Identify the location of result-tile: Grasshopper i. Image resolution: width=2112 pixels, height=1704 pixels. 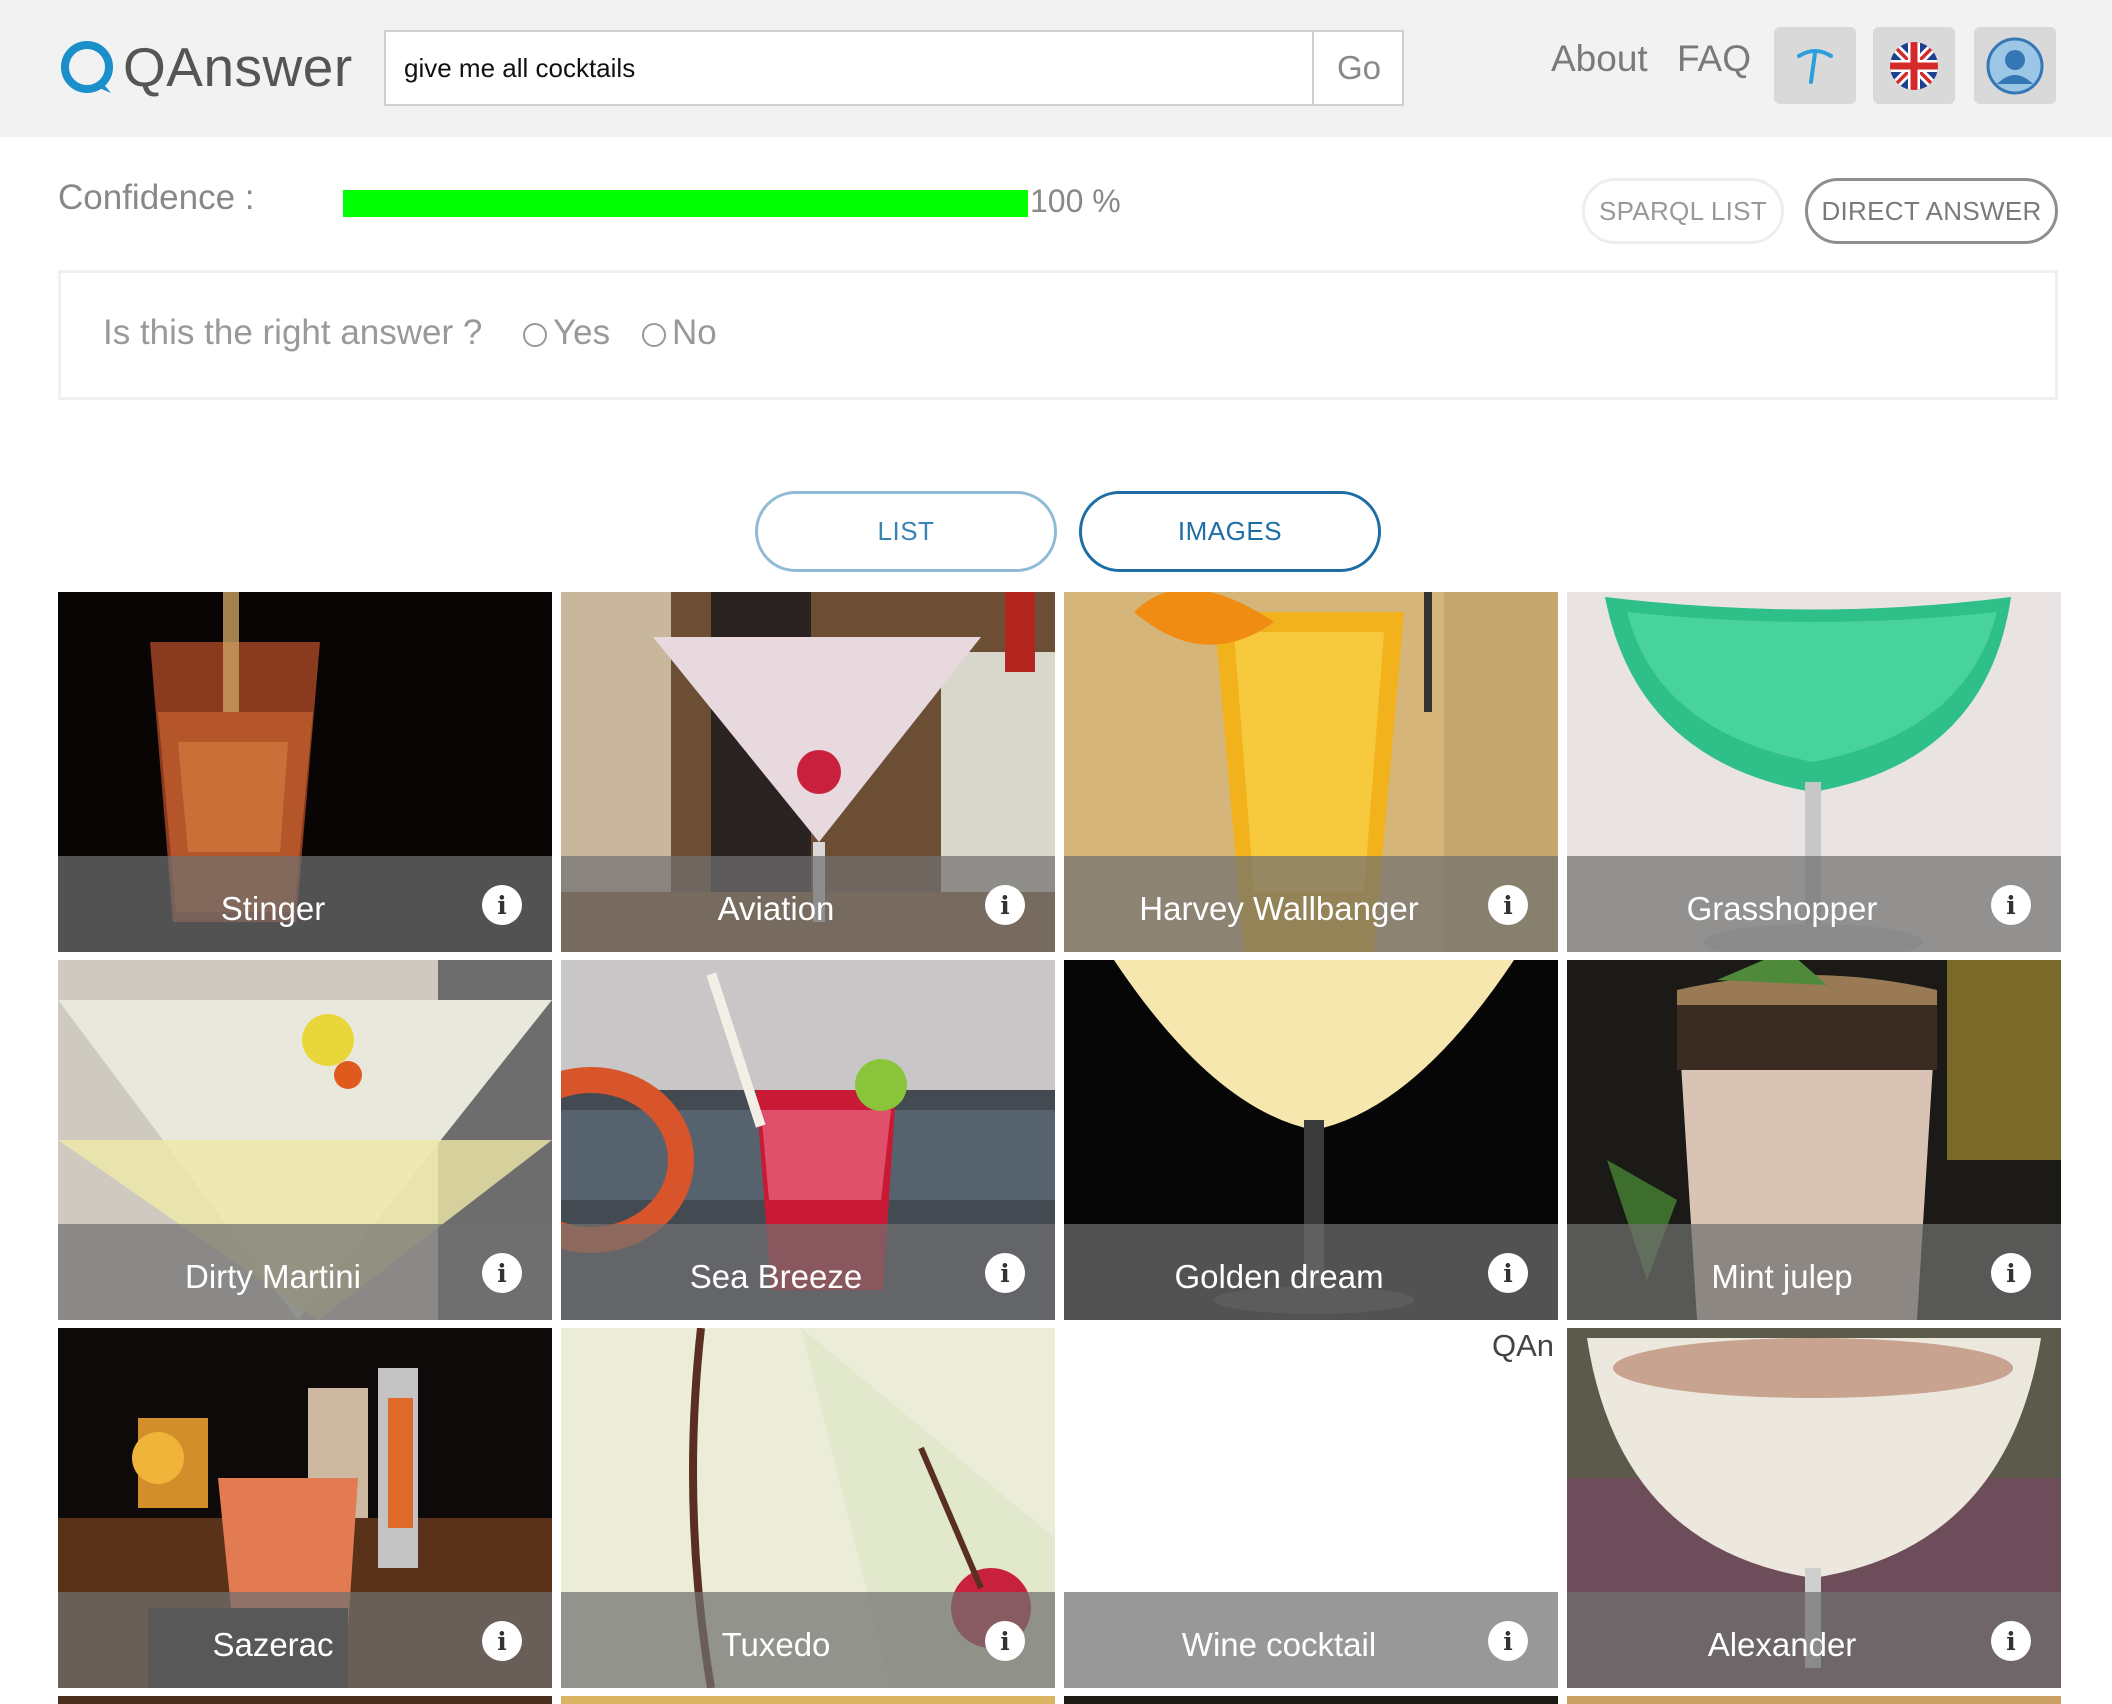
(1814, 772).